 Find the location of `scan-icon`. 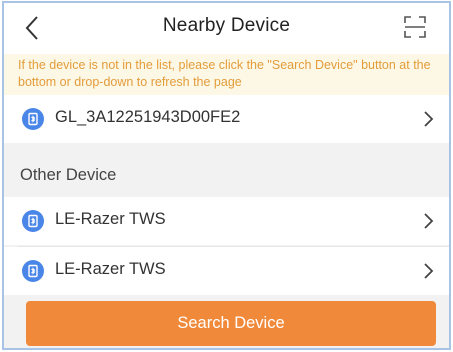

scan-icon is located at coordinates (415, 27).